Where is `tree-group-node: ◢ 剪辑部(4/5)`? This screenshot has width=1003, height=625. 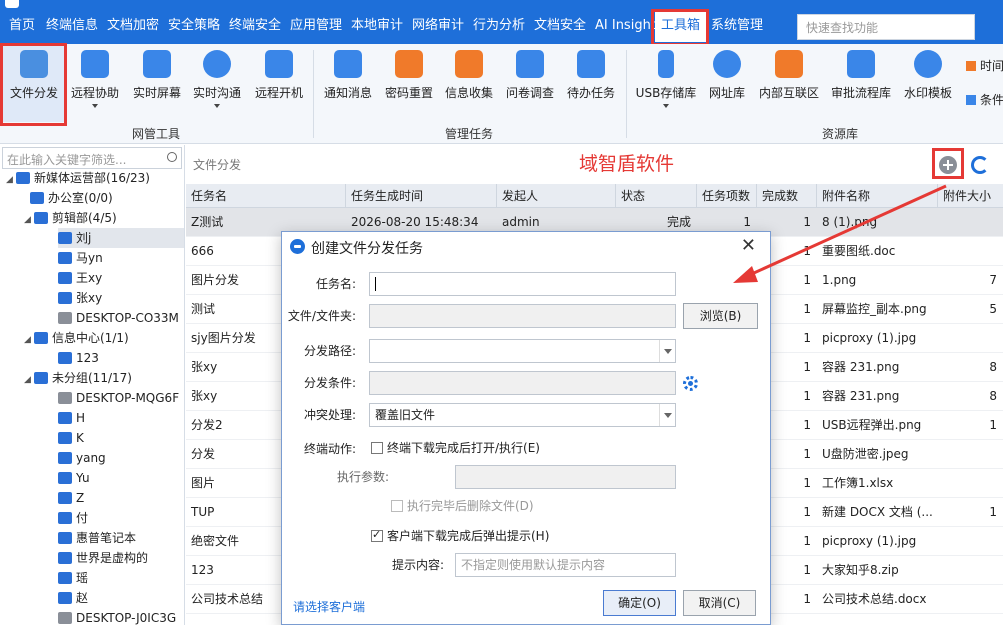
tree-group-node: ◢ 剪辑部(4/5) is located at coordinates (70, 218).